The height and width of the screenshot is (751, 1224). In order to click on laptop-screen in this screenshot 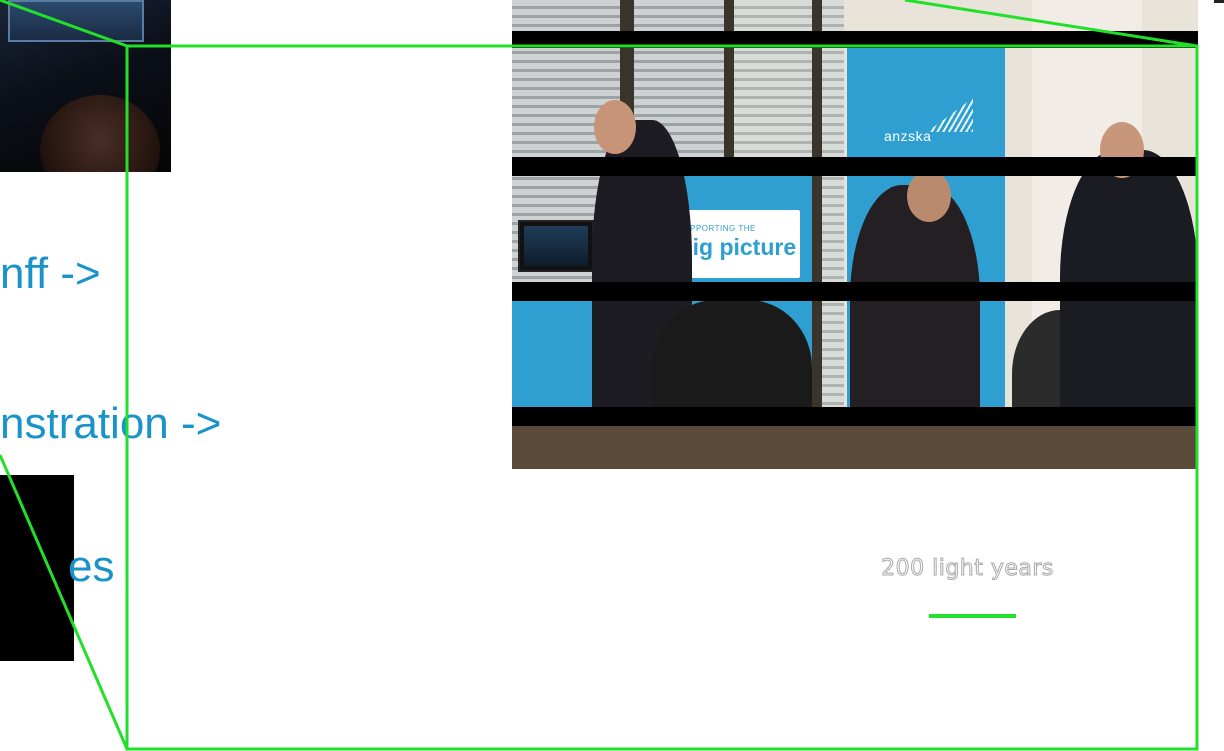, I will do `click(556, 246)`.